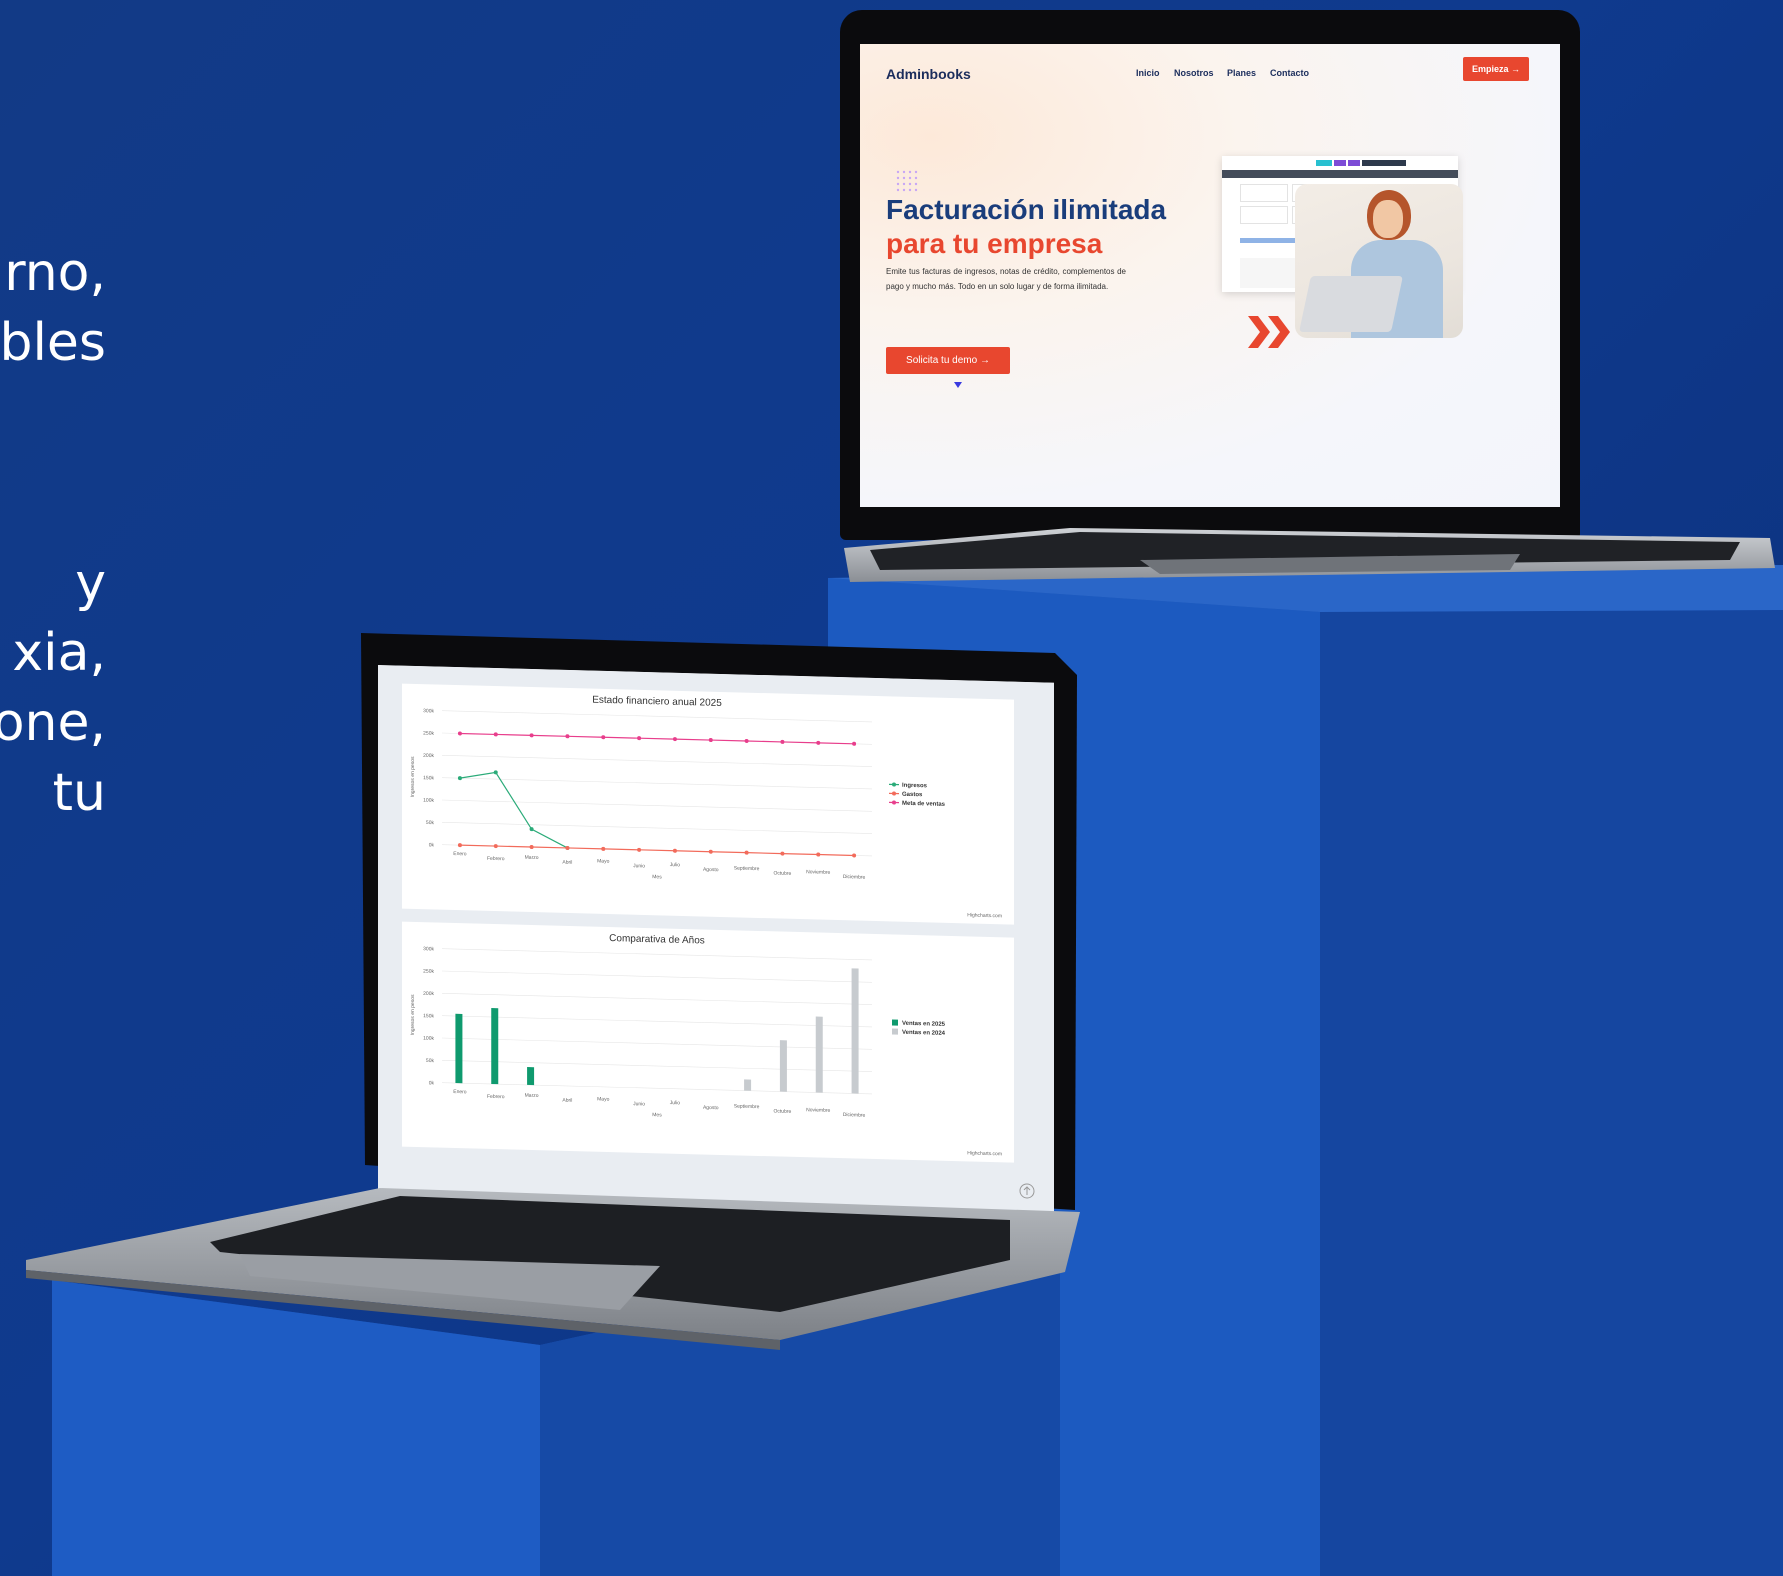  What do you see at coordinates (711, 870) in the screenshot?
I see `x-tick-label: Agosto` at bounding box center [711, 870].